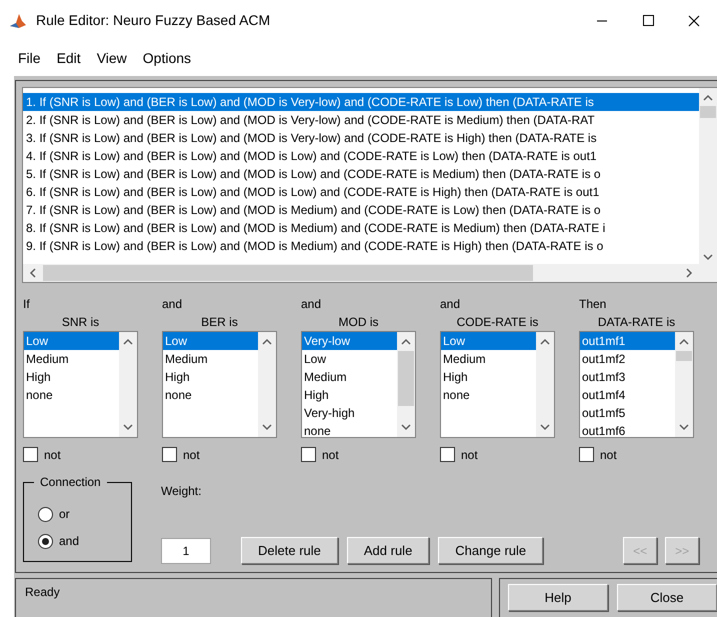 Image resolution: width=717 pixels, height=617 pixels. Describe the element at coordinates (667, 597) in the screenshot. I see `dialog-button: Close` at that location.